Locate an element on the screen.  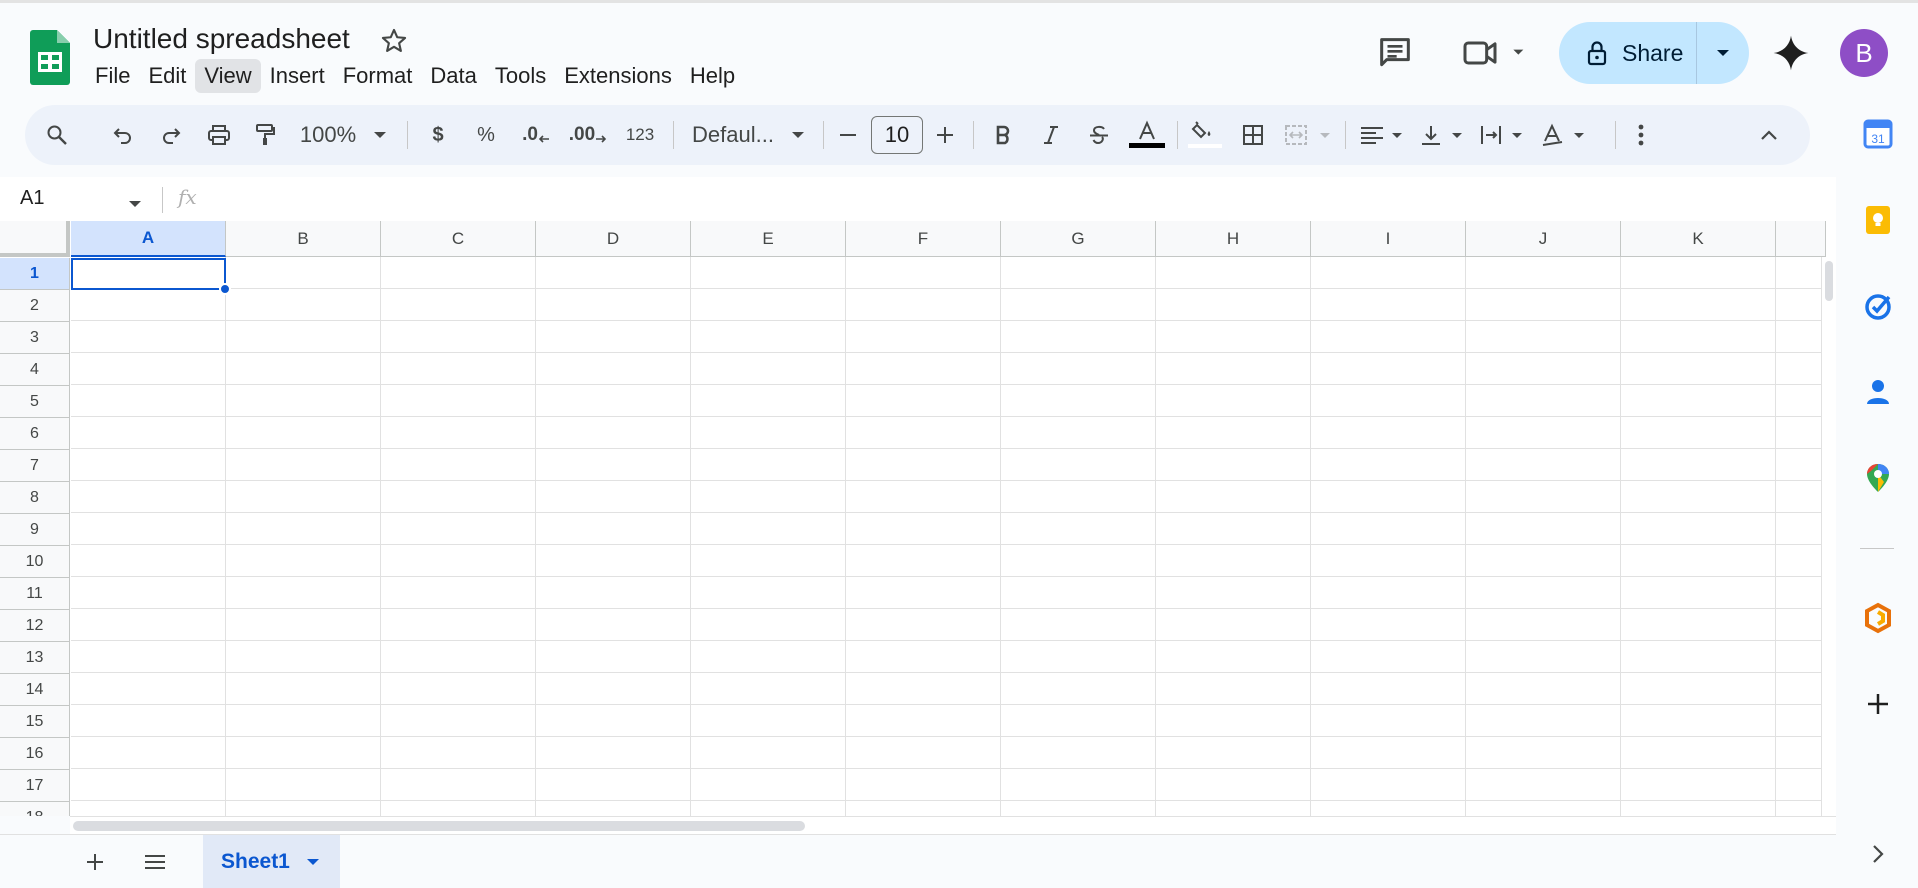
column-header: B is located at coordinates (303, 239).